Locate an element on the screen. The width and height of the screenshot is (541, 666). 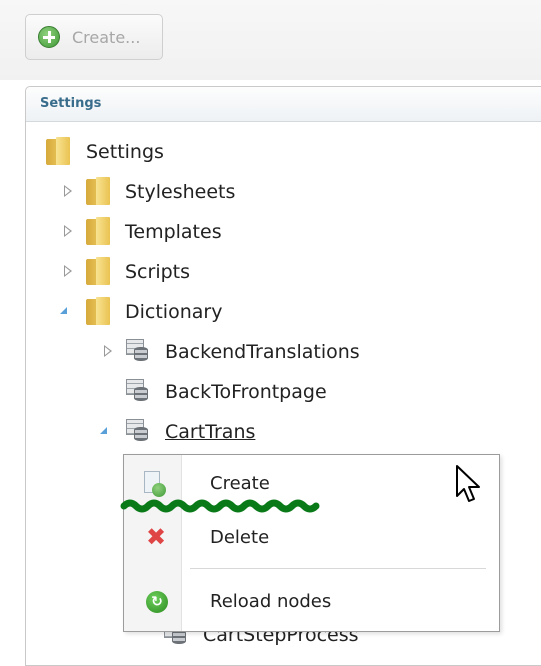
reload-icon: ↻ is located at coordinates (157, 602).